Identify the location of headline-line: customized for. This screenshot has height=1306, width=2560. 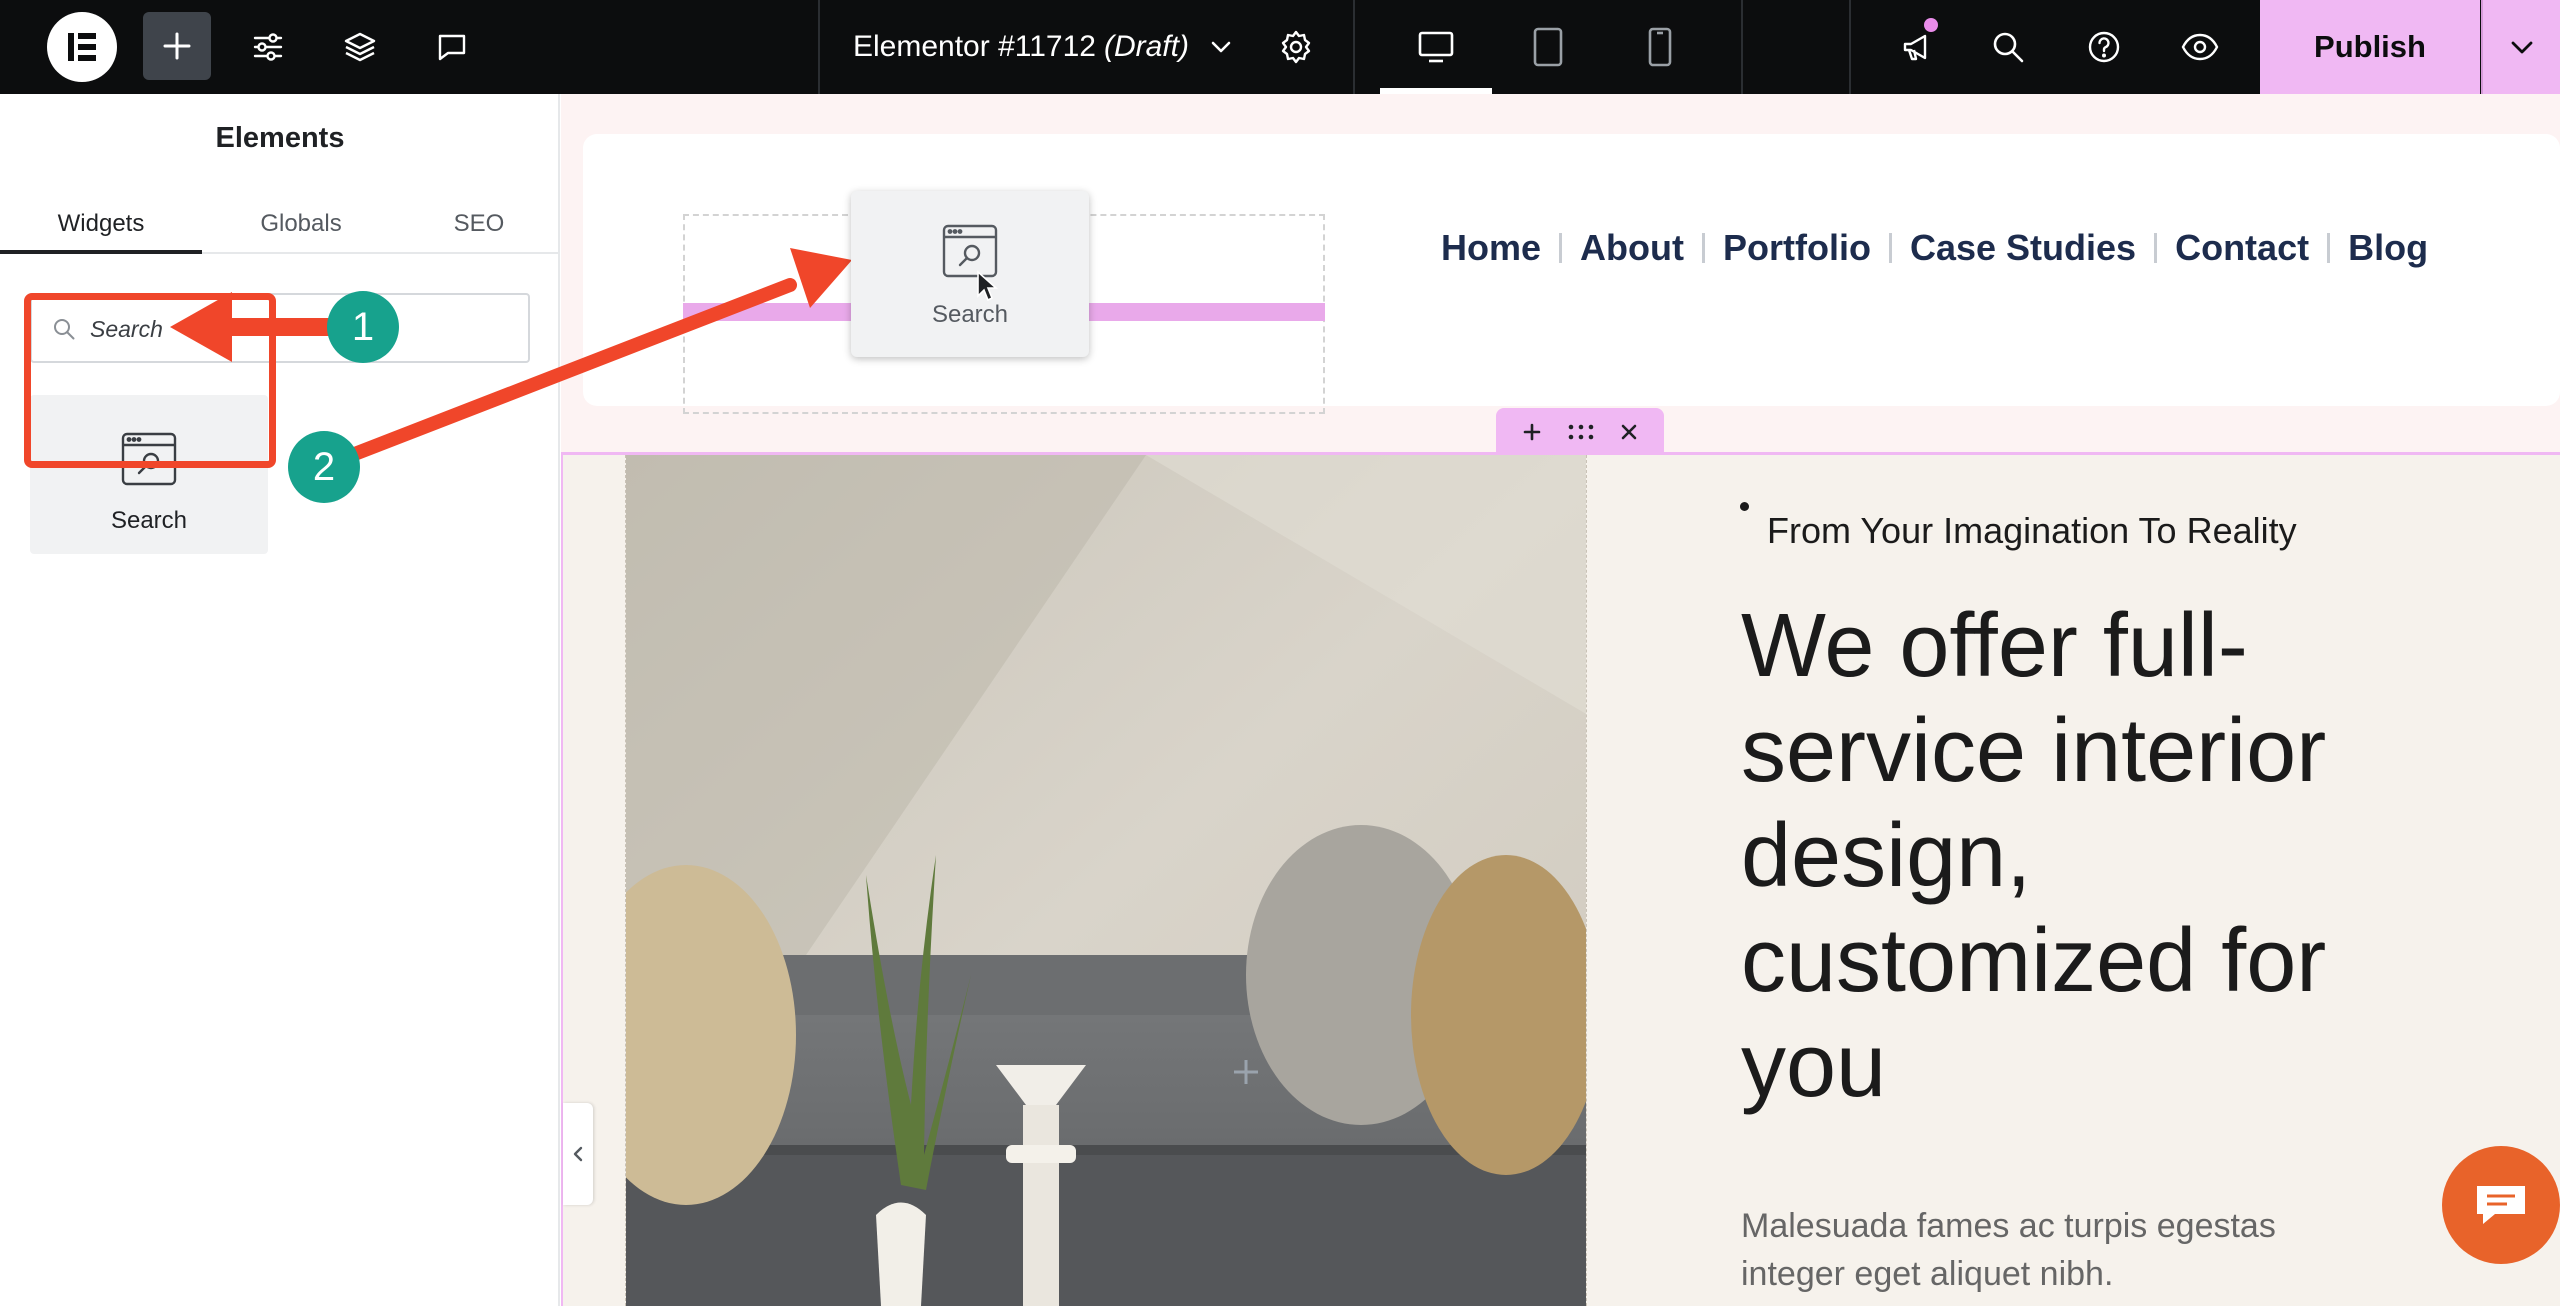
(2034, 961).